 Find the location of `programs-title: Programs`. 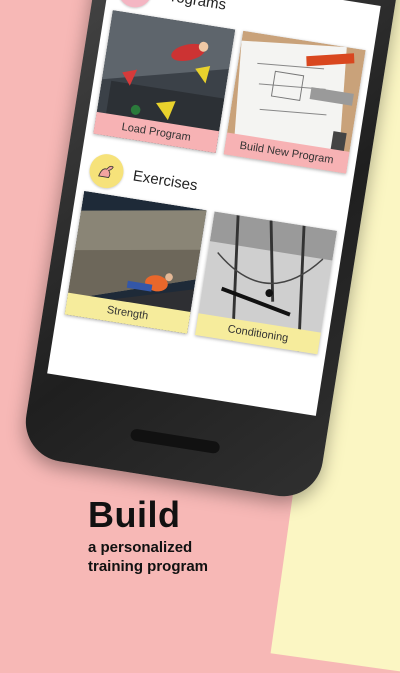

programs-title: Programs is located at coordinates (193, 6).